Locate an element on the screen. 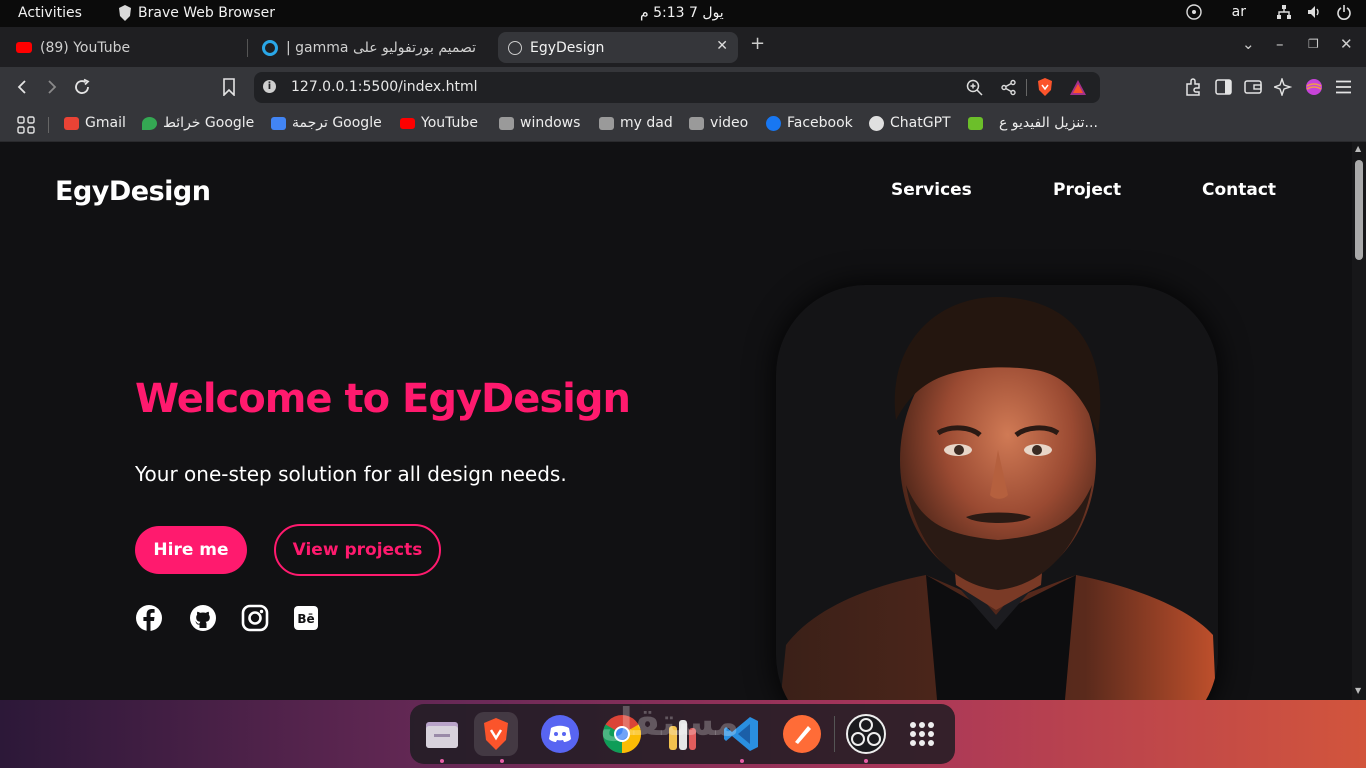 The width and height of the screenshot is (1366, 768). extensions-icon is located at coordinates (1193, 87).